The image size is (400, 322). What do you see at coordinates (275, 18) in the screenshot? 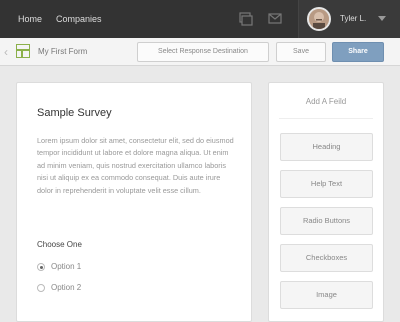
I see `mail-icon` at bounding box center [275, 18].